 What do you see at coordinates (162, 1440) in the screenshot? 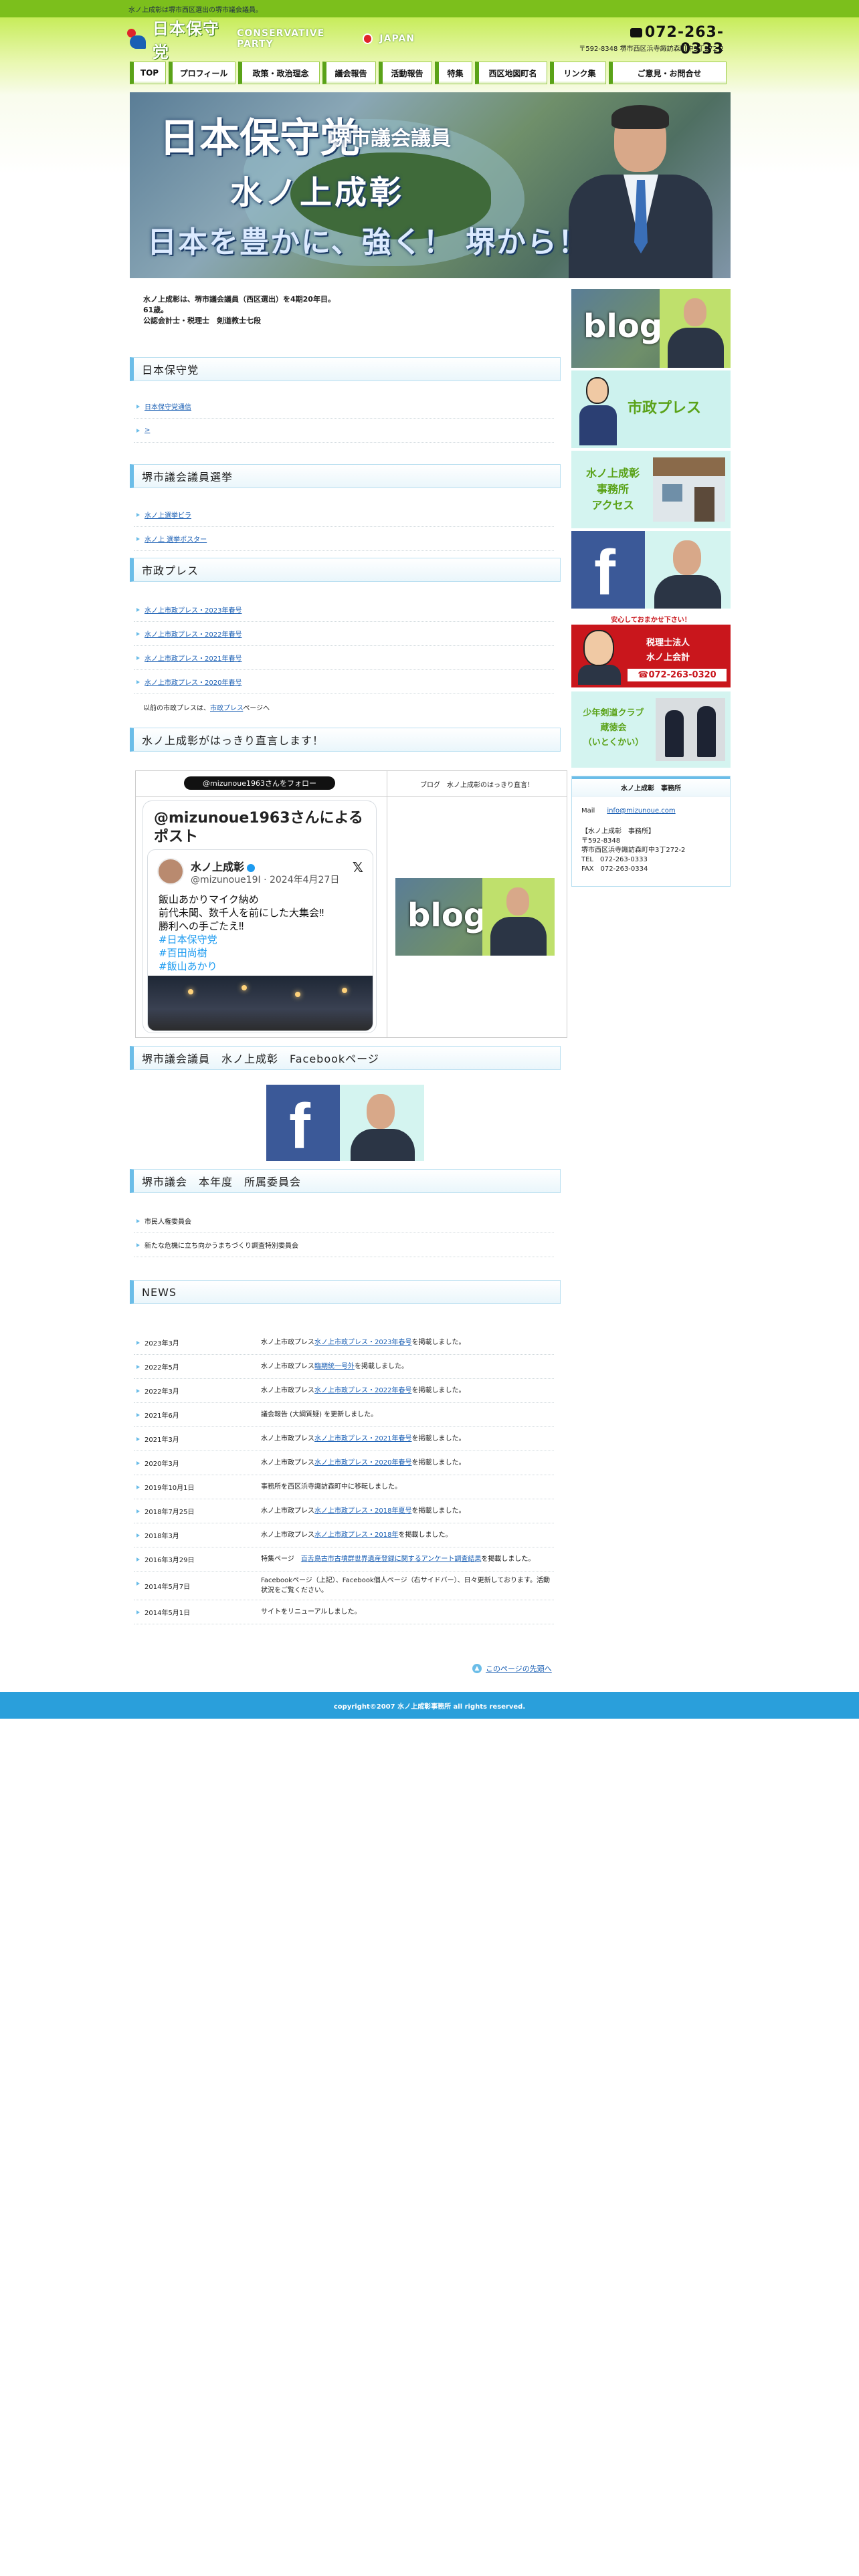
I see `news-date: 2021年3月` at bounding box center [162, 1440].